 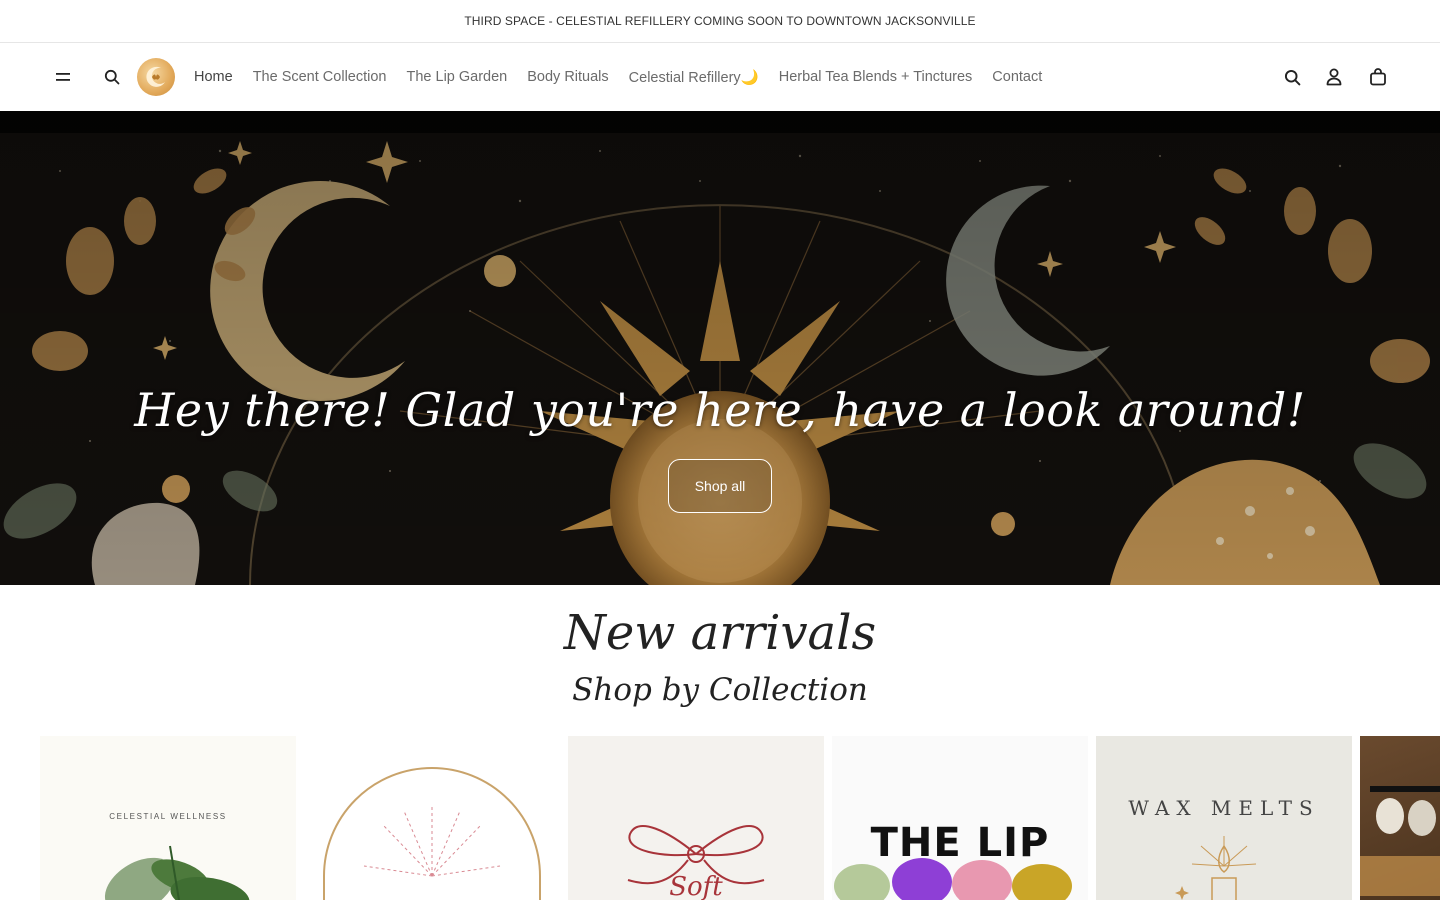 What do you see at coordinates (960, 818) in the screenshot?
I see `collection-card-the-lip: THE LIP` at bounding box center [960, 818].